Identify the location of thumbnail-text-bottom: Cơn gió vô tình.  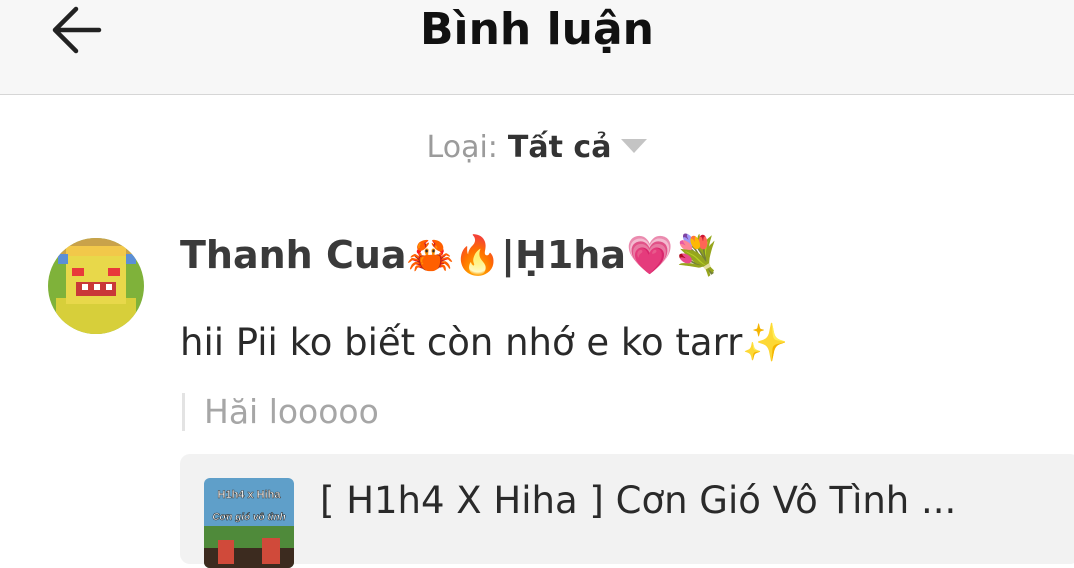
(248, 517).